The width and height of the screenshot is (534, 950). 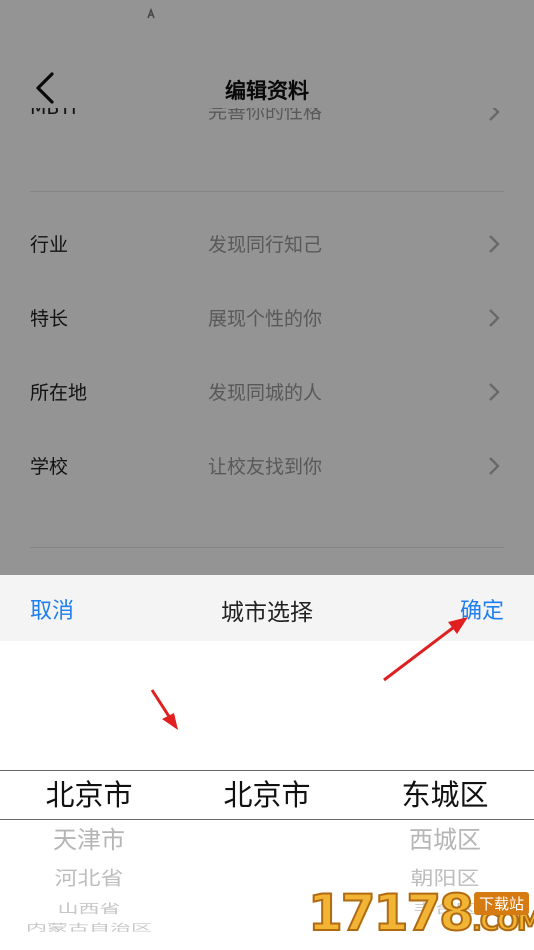 I want to click on city-option-selected: 北京市, so click(x=267, y=795).